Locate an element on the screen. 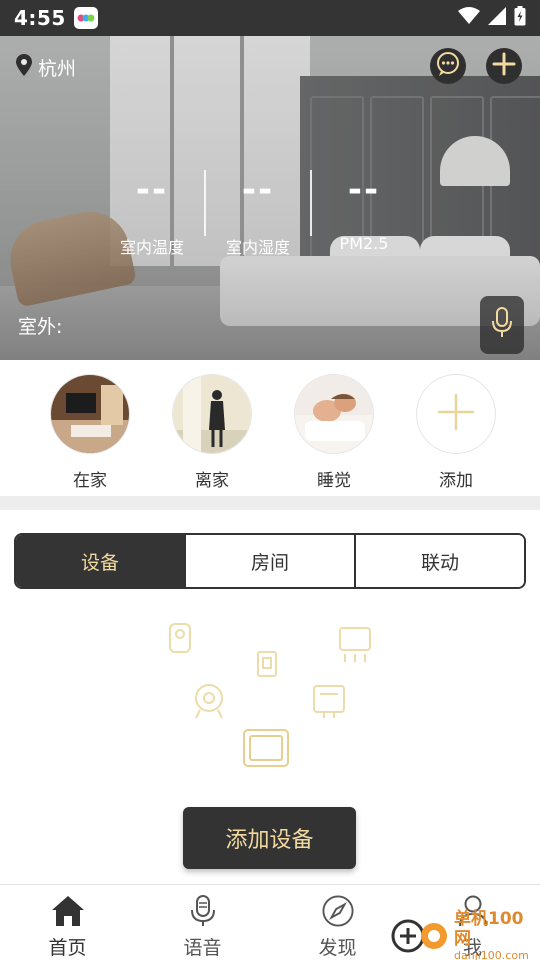 The height and width of the screenshot is (960, 540). pm25-value: -- is located at coordinates (364, 190).